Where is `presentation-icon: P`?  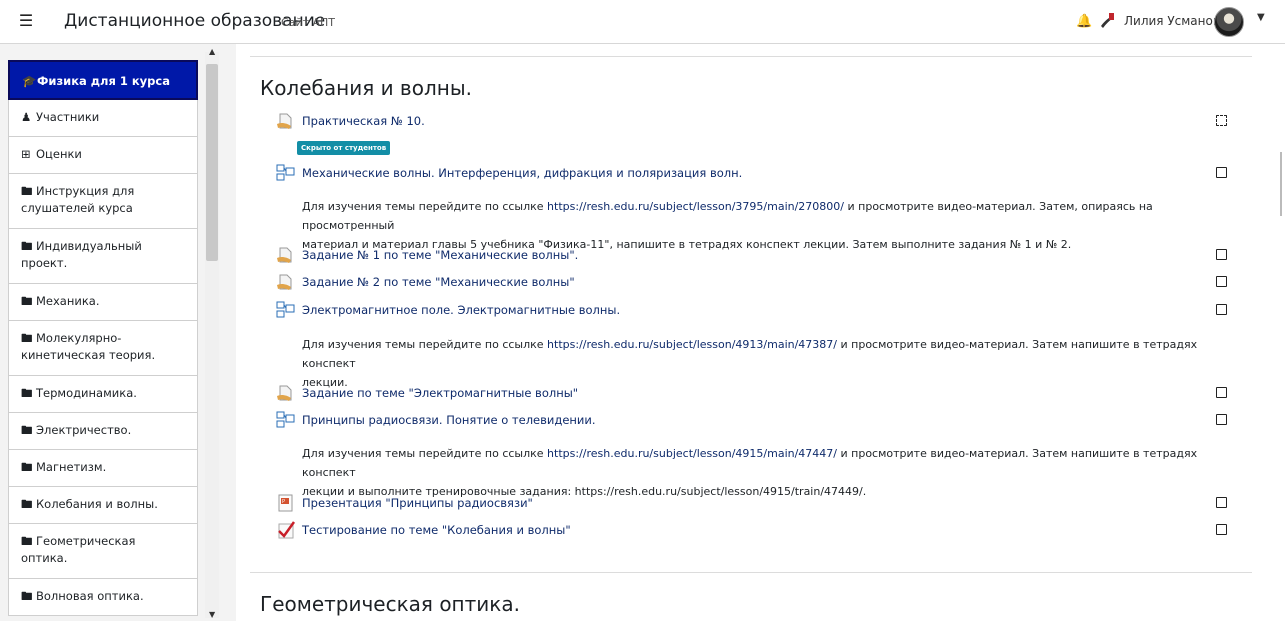 presentation-icon: P is located at coordinates (285, 503).